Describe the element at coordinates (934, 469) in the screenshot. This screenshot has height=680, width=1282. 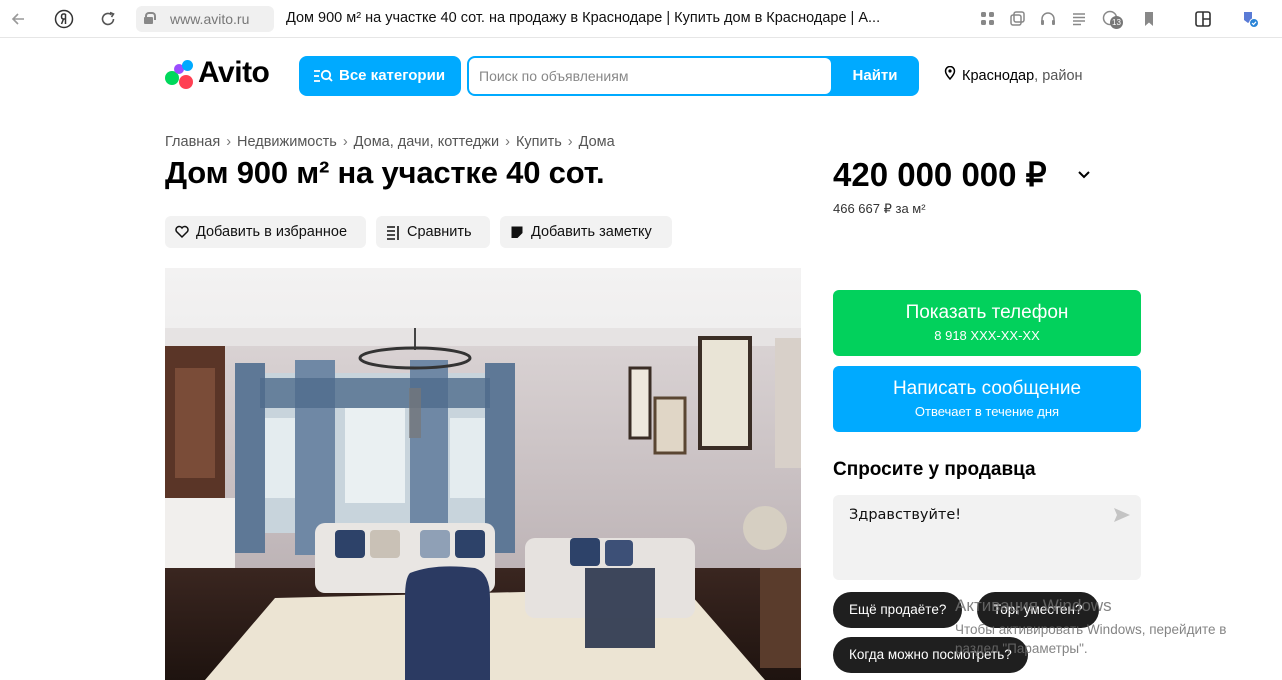
I see `ask-seller-heading: Спросите у продавца` at that location.